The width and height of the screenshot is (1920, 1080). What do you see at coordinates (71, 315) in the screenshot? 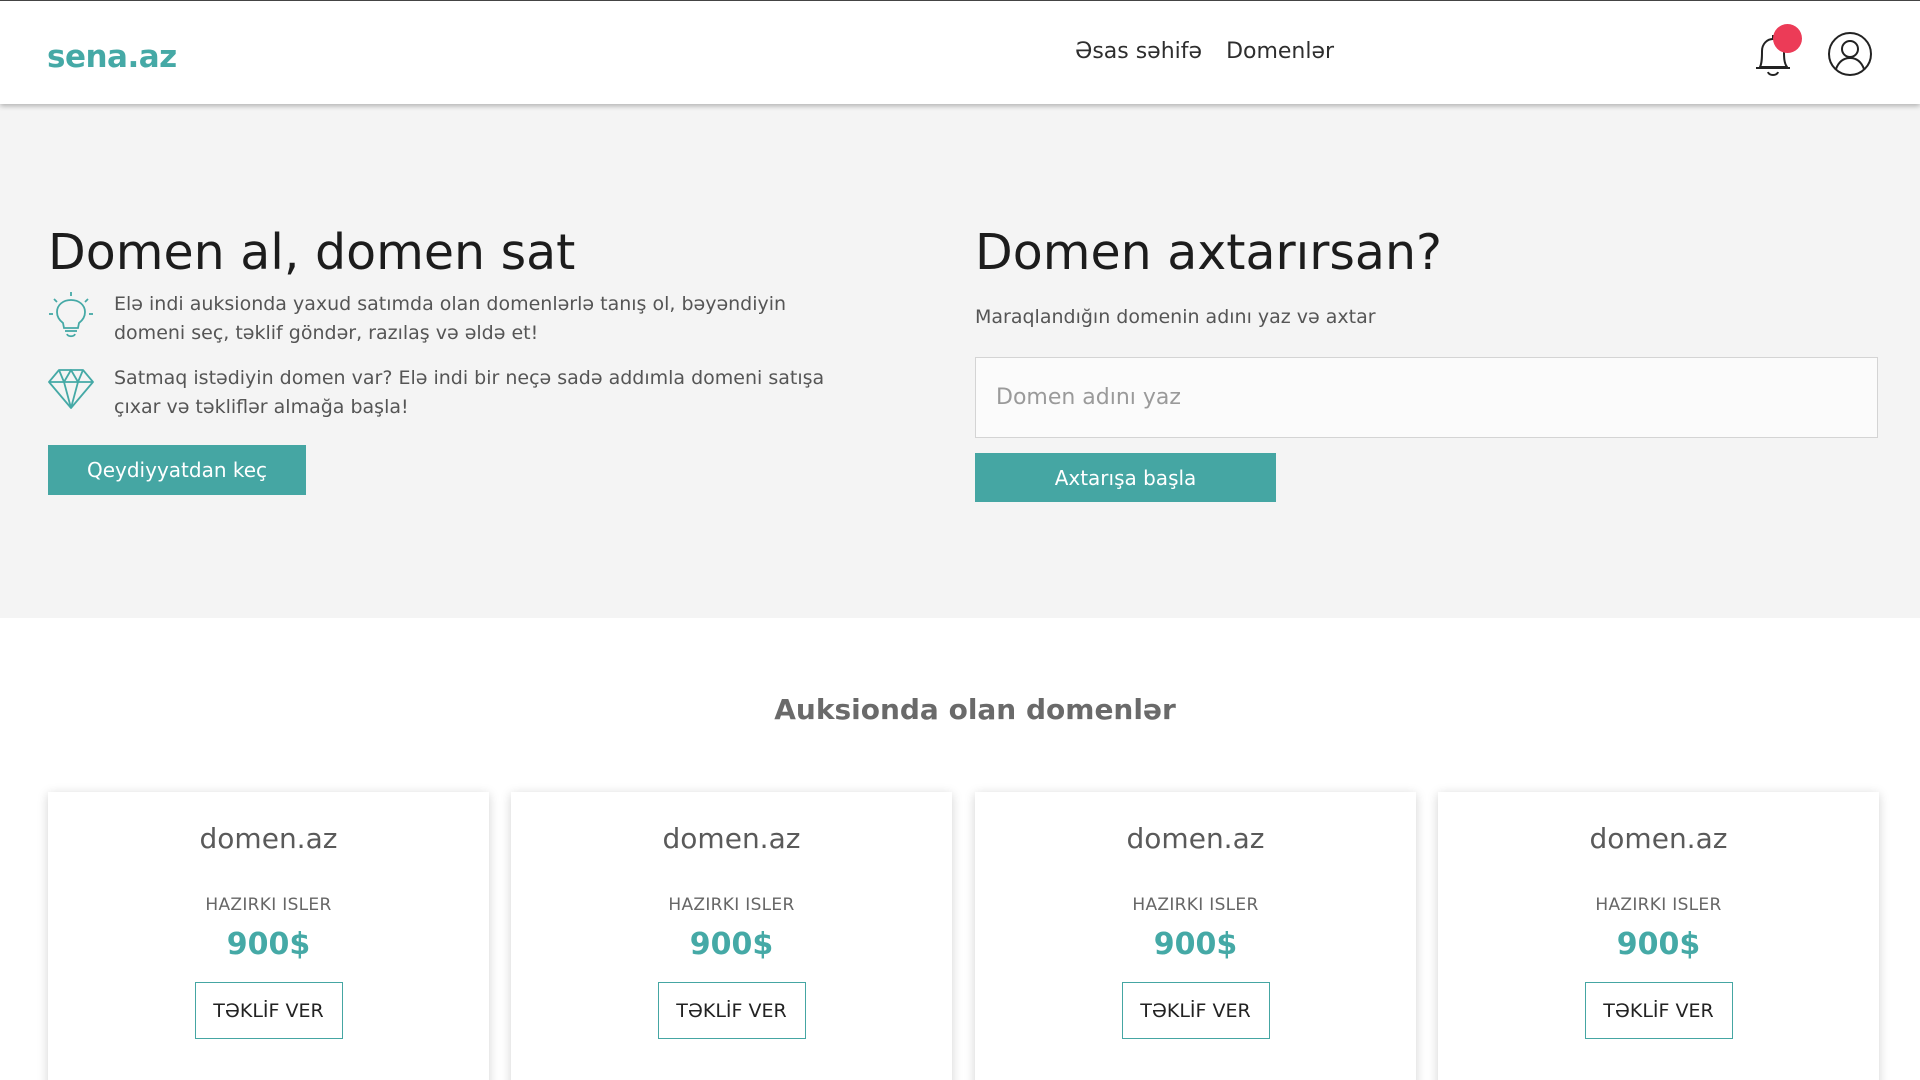
I see `lightbulb-icon` at bounding box center [71, 315].